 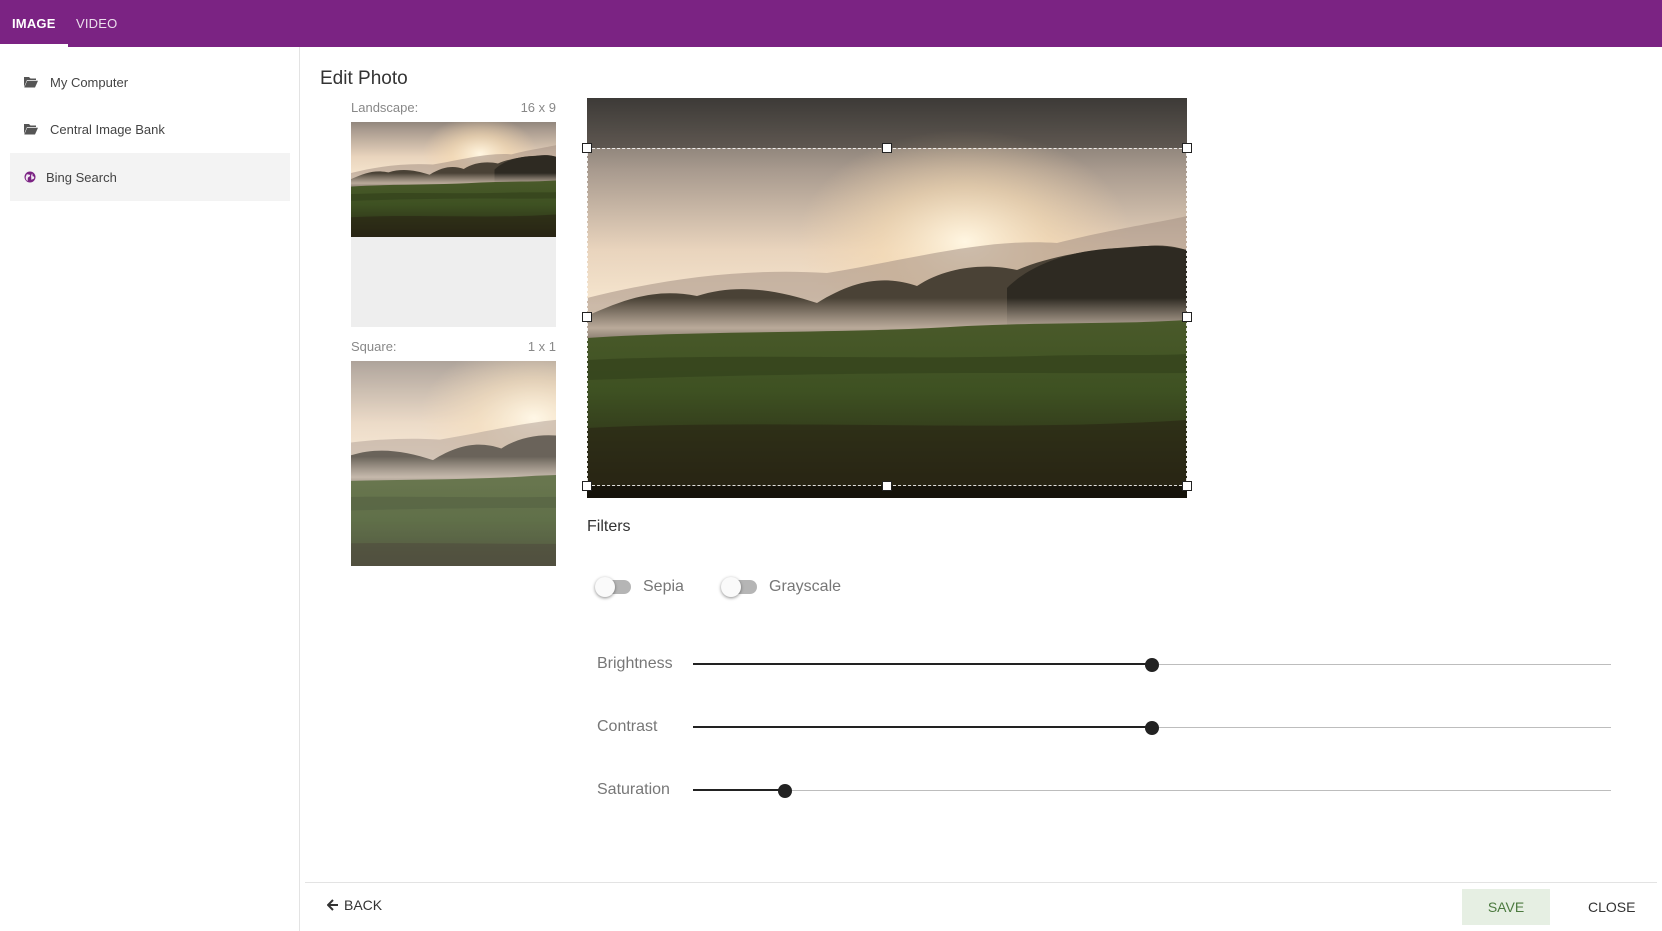 I want to click on crop-mask-top, so click(x=887, y=123).